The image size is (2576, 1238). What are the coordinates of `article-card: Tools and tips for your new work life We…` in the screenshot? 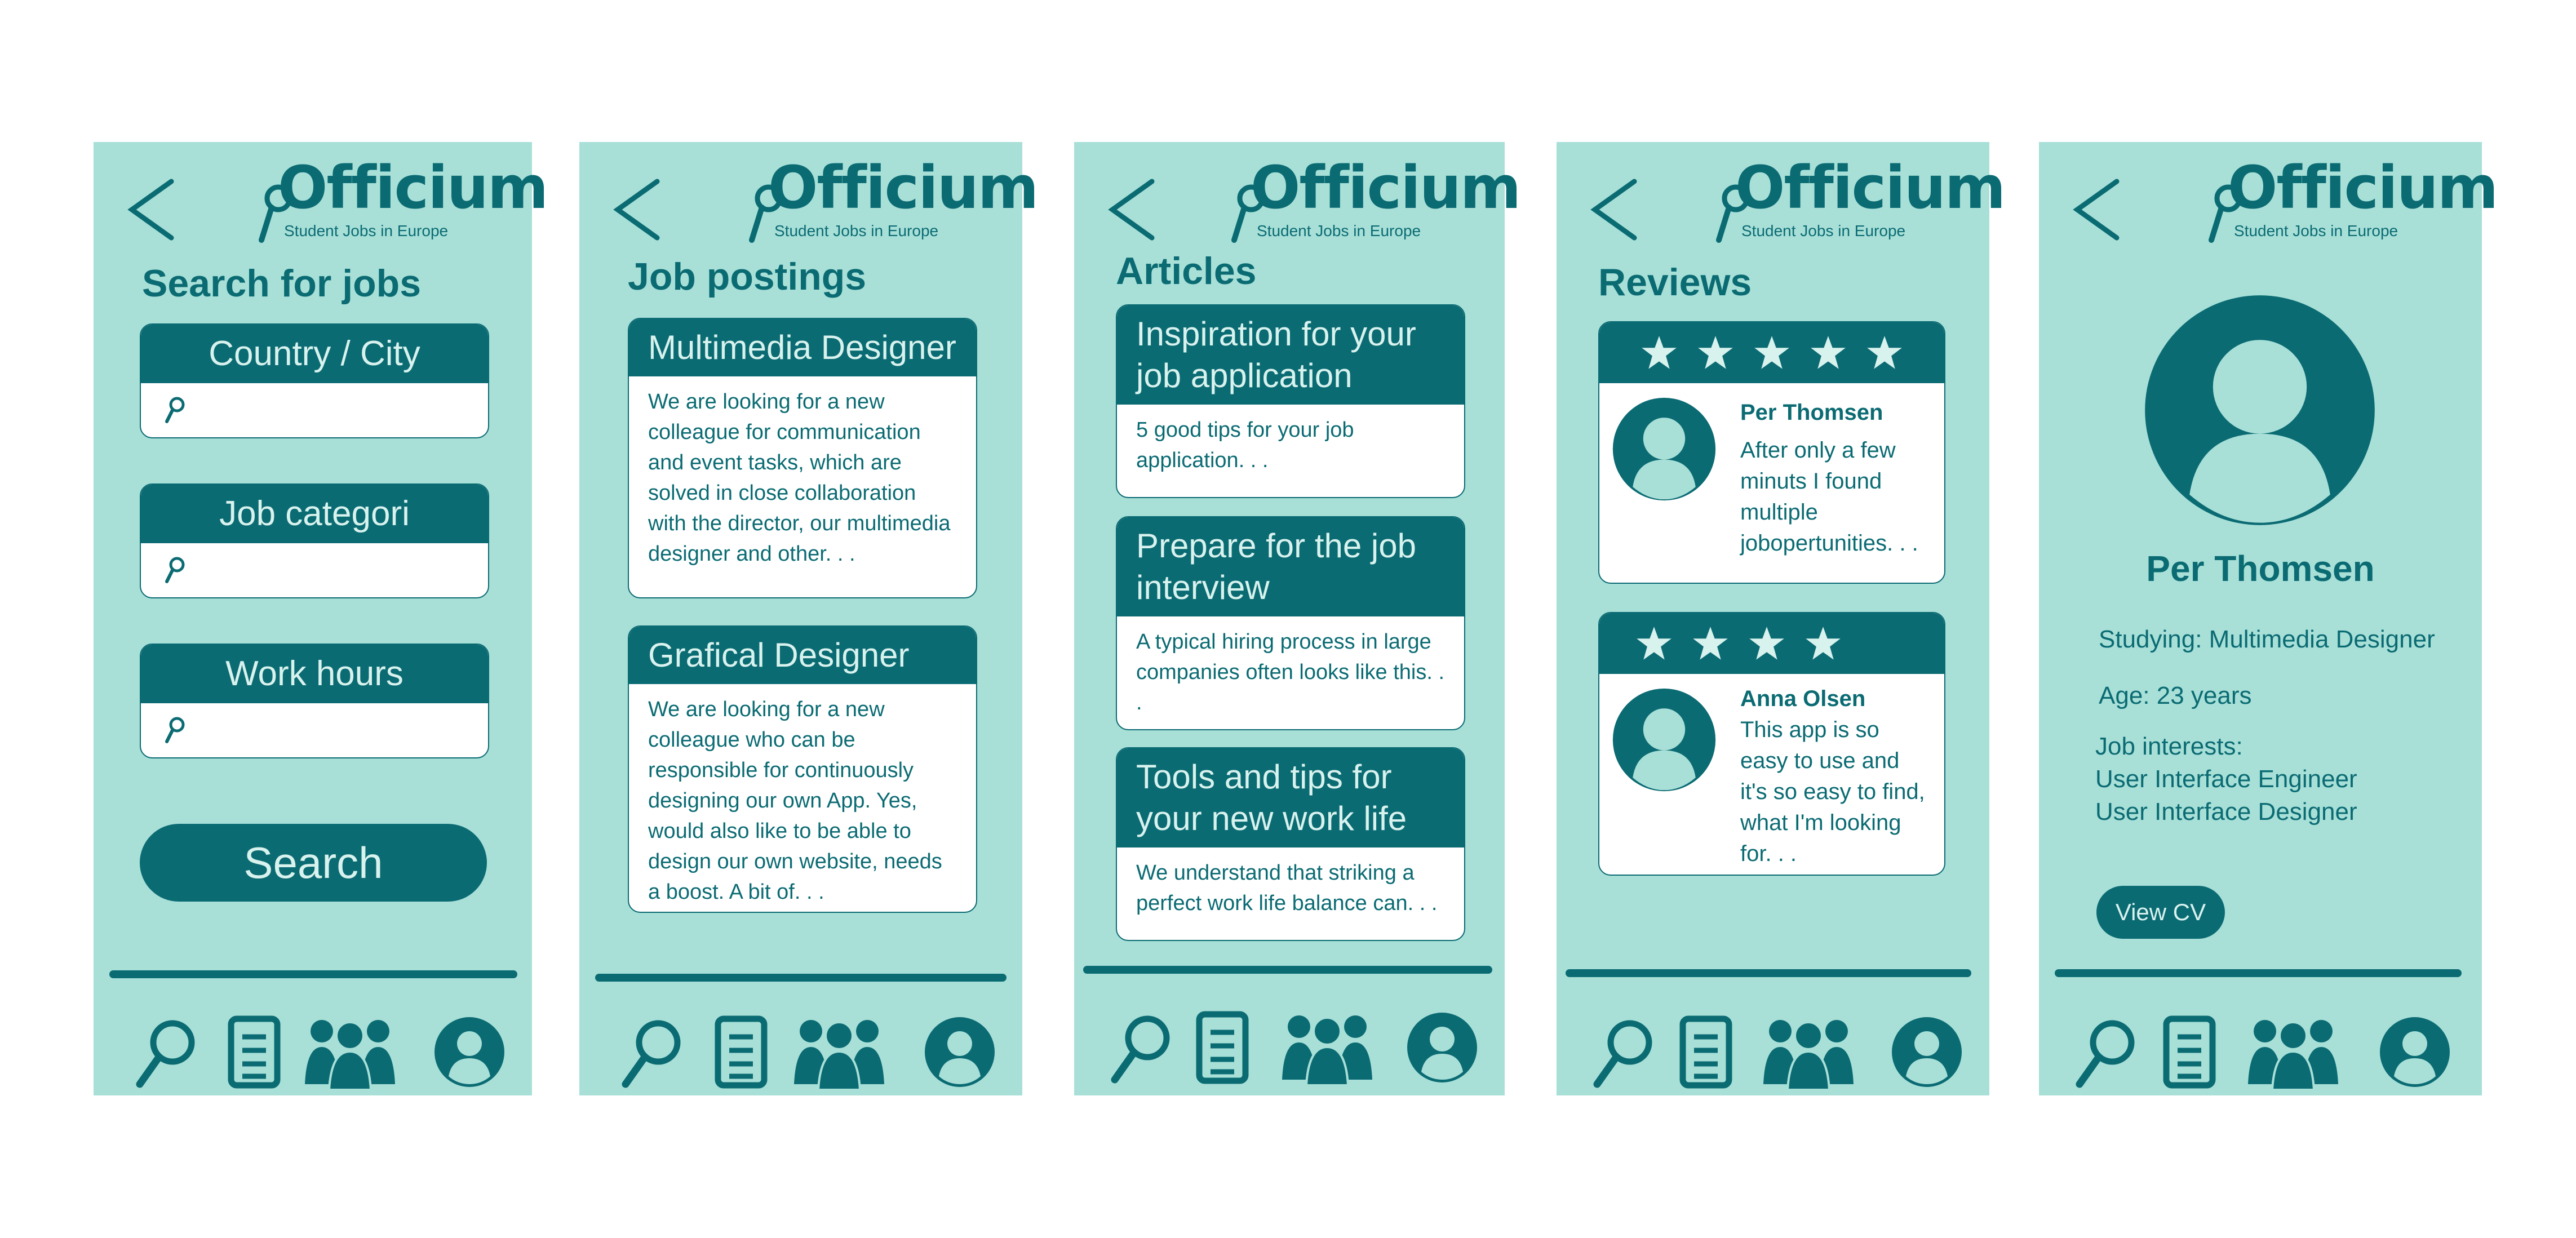 It's located at (1290, 844).